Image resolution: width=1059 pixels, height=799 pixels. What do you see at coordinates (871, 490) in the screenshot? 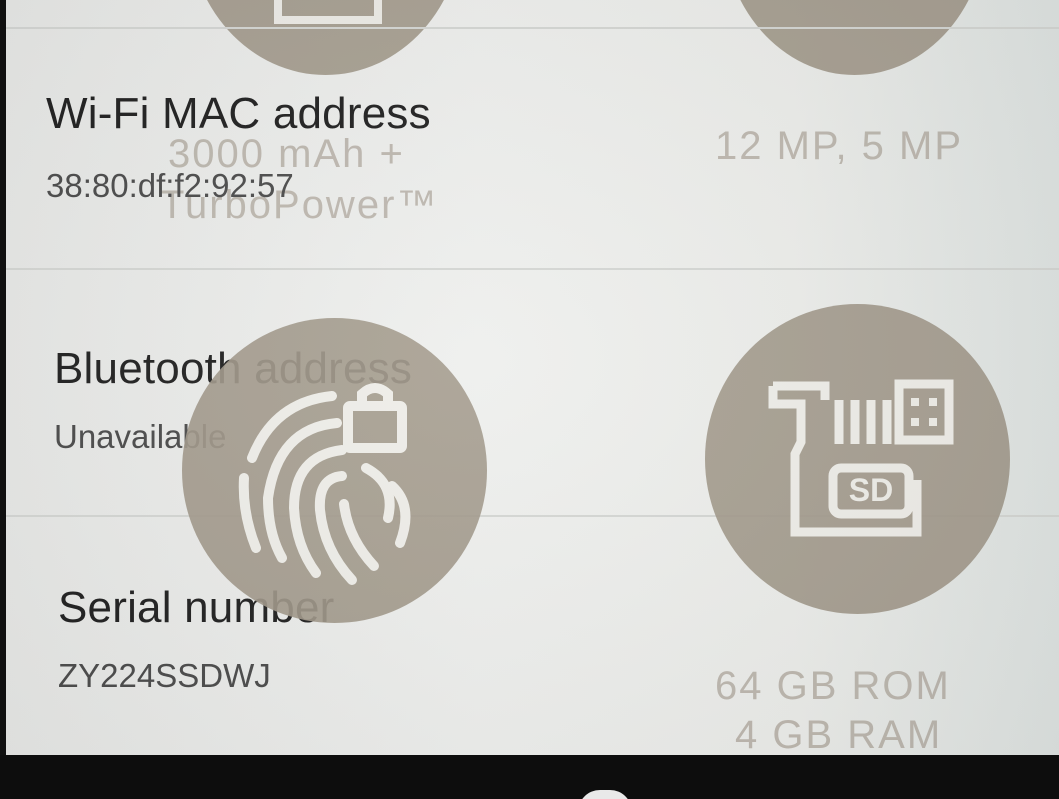
I see `sd-badge-text: SD` at bounding box center [871, 490].